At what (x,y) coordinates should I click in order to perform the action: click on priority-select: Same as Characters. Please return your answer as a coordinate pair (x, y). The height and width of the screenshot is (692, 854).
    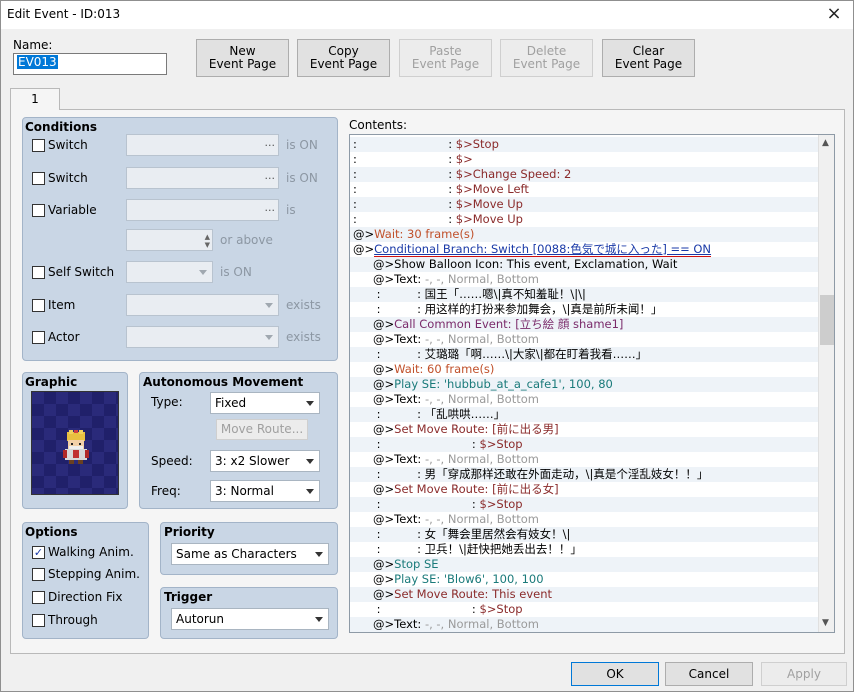
    Looking at the image, I should click on (250, 554).